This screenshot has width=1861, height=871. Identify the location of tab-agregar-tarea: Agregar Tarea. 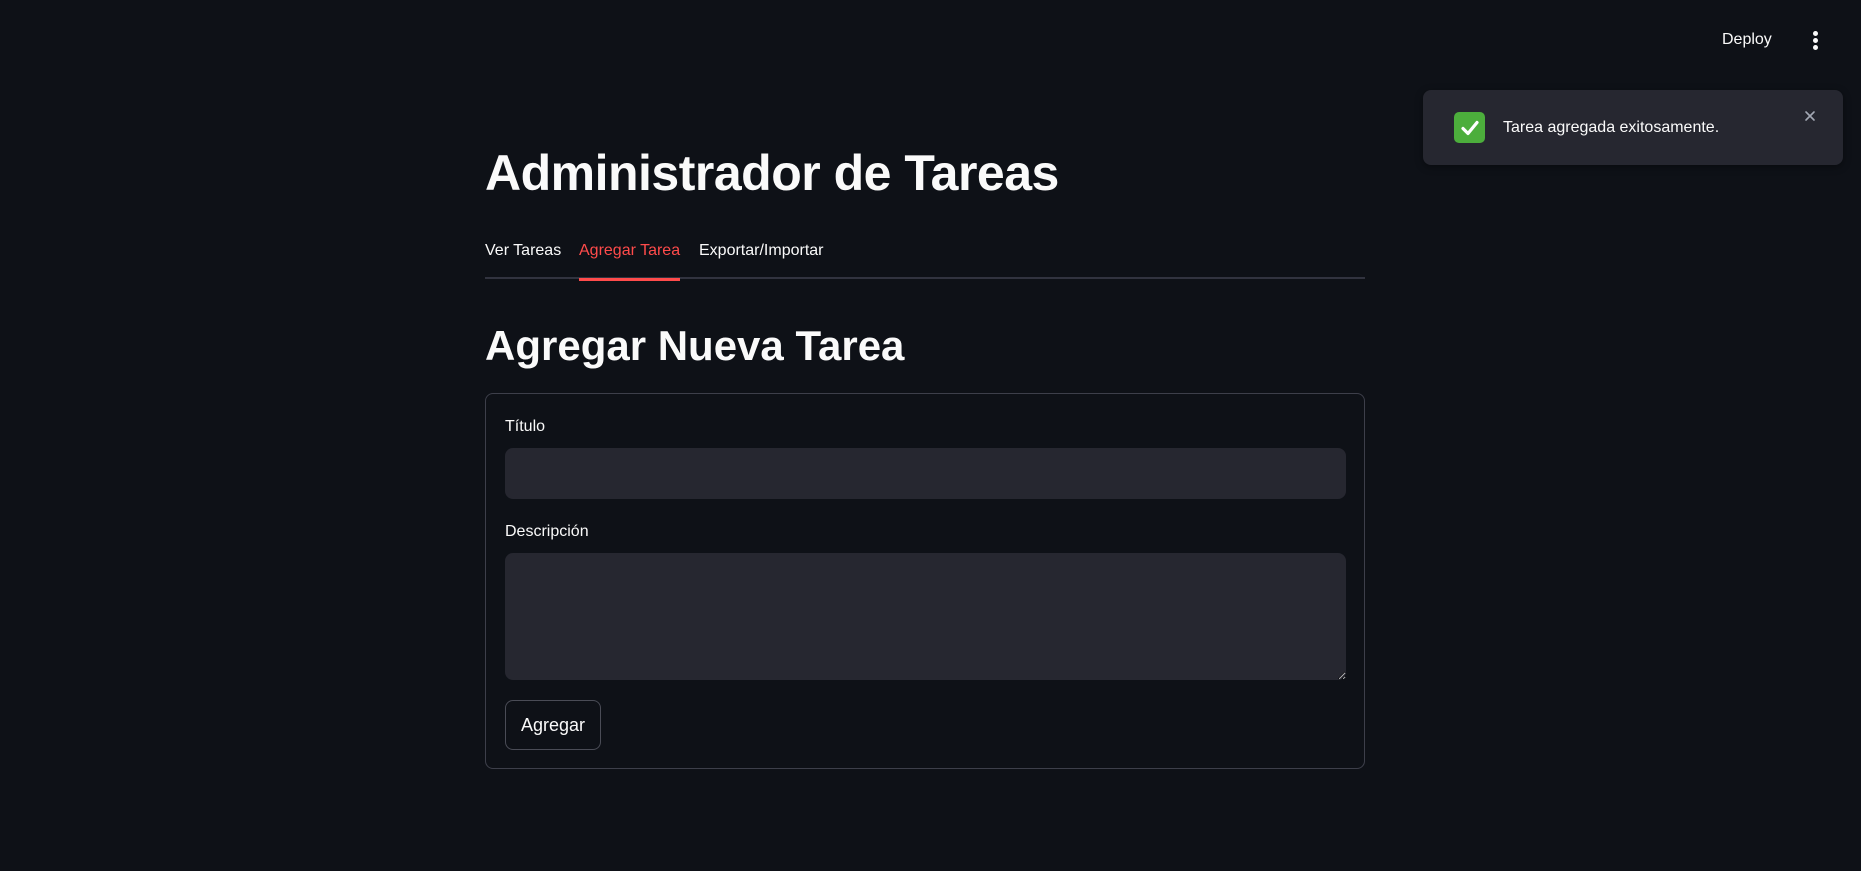
(630, 258).